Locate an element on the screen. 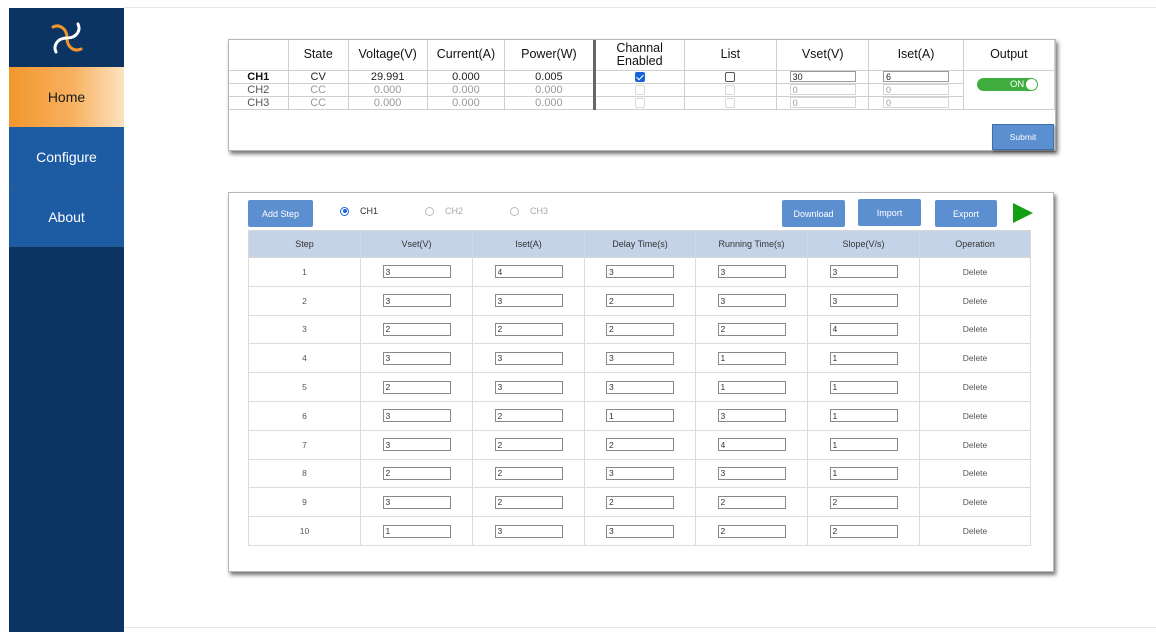 Image resolution: width=1156 pixels, height=632 pixels. table-row: 4 Delete is located at coordinates (639, 358).